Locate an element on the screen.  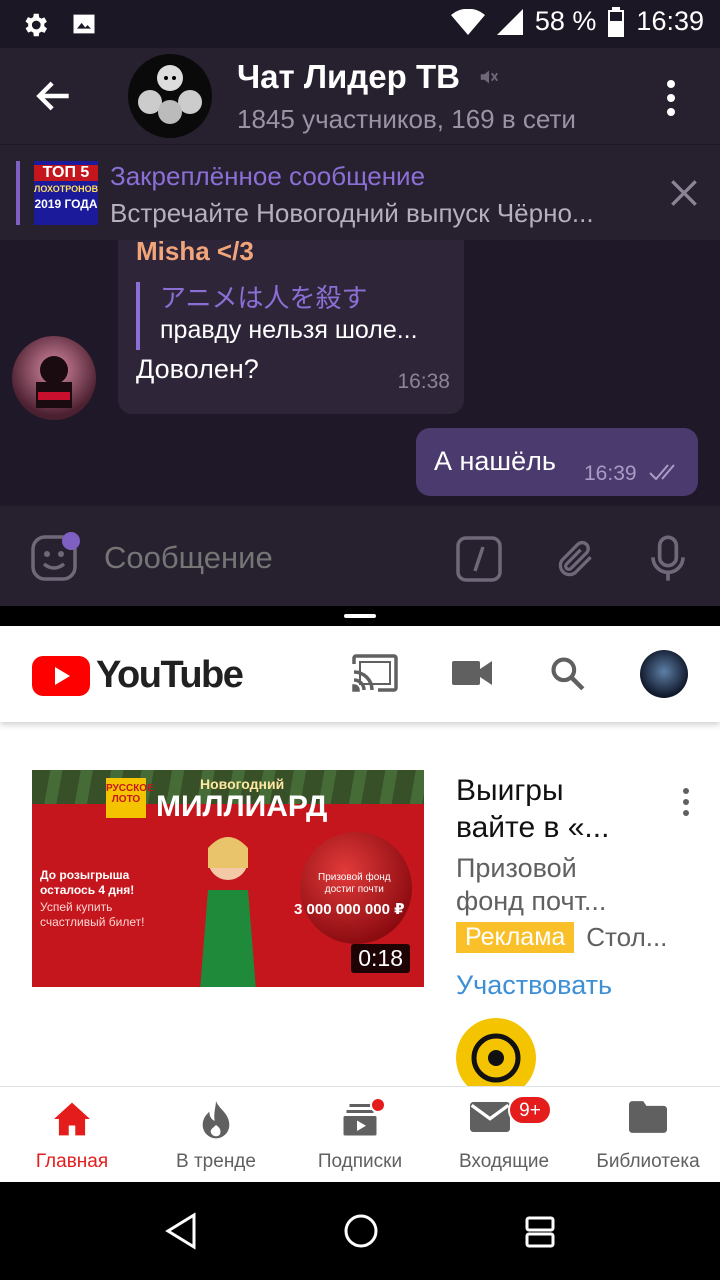
signal-icon is located at coordinates (509, 21).